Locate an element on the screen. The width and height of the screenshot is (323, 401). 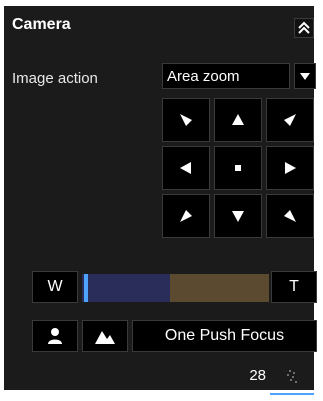
arrow-up-right-icon is located at coordinates (290, 120).